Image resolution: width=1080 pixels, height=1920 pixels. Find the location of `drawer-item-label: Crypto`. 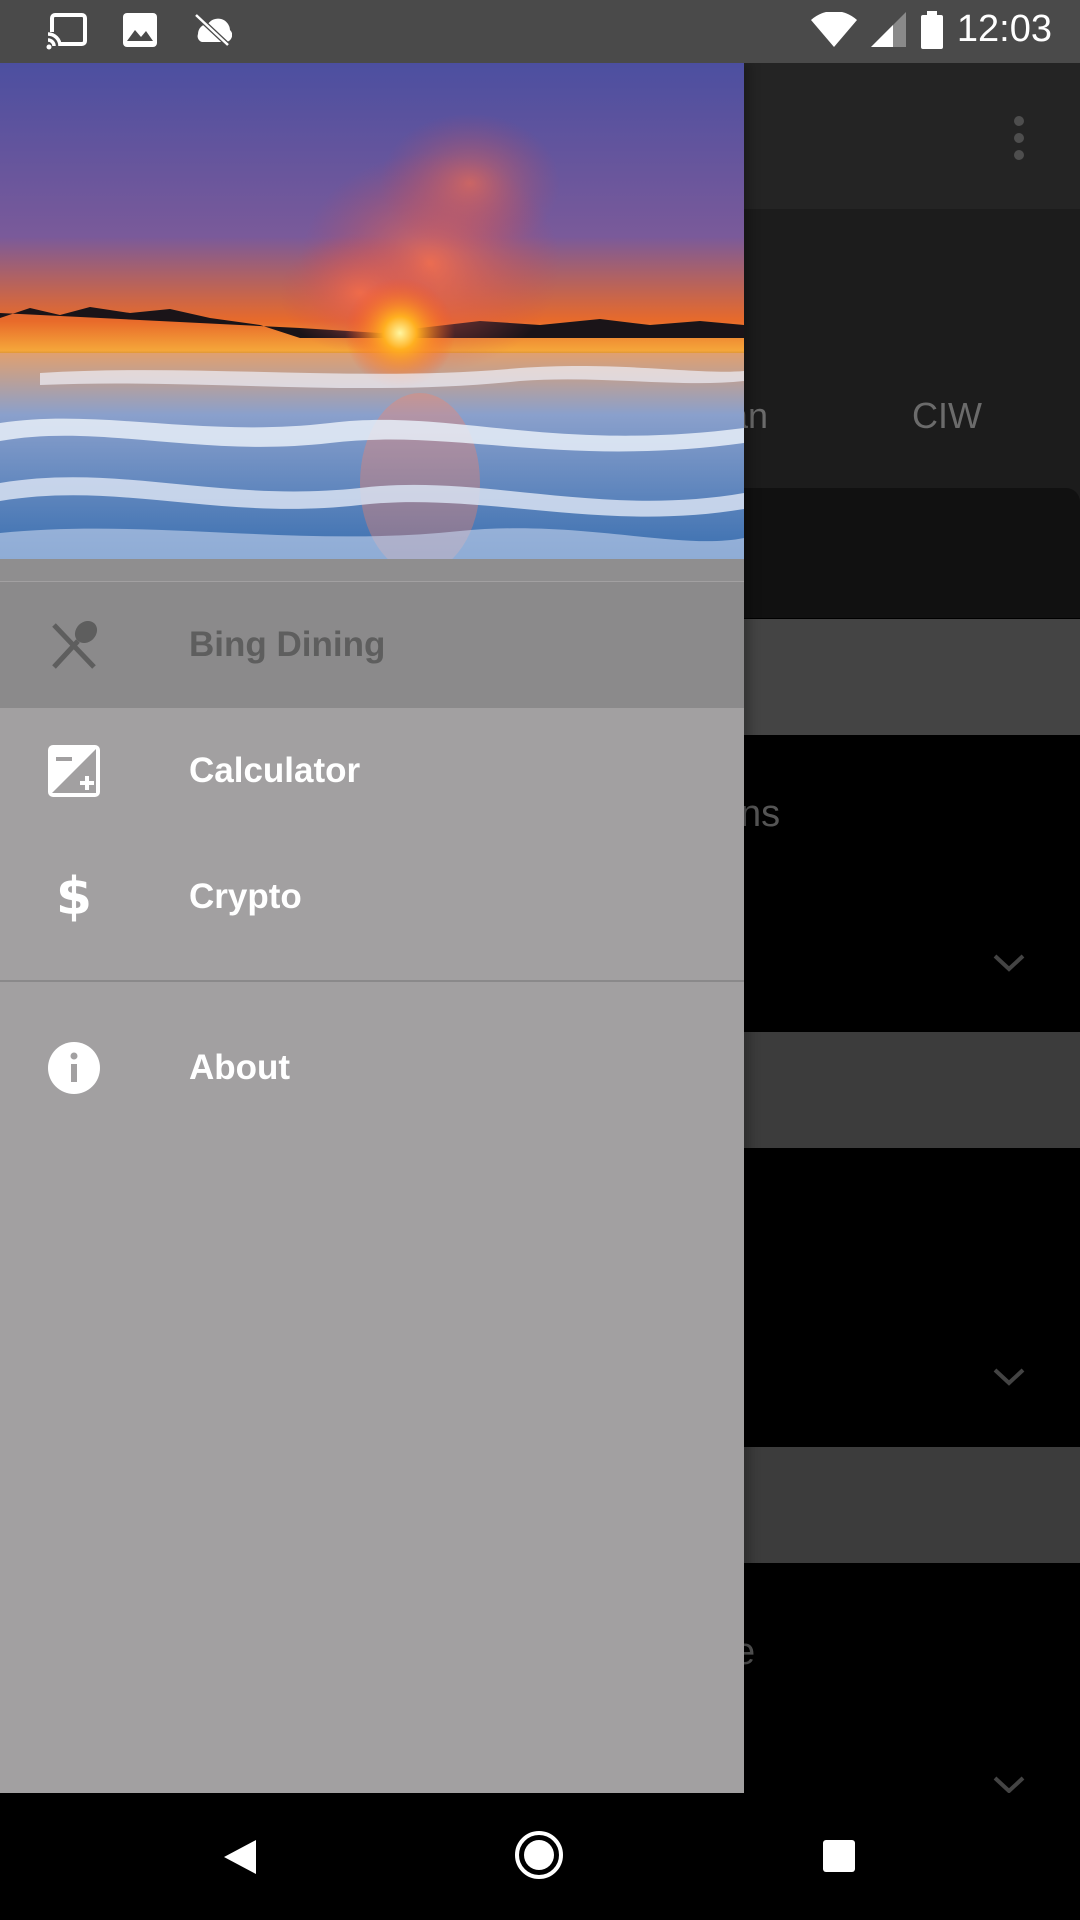

drawer-item-label: Crypto is located at coordinates (245, 896).